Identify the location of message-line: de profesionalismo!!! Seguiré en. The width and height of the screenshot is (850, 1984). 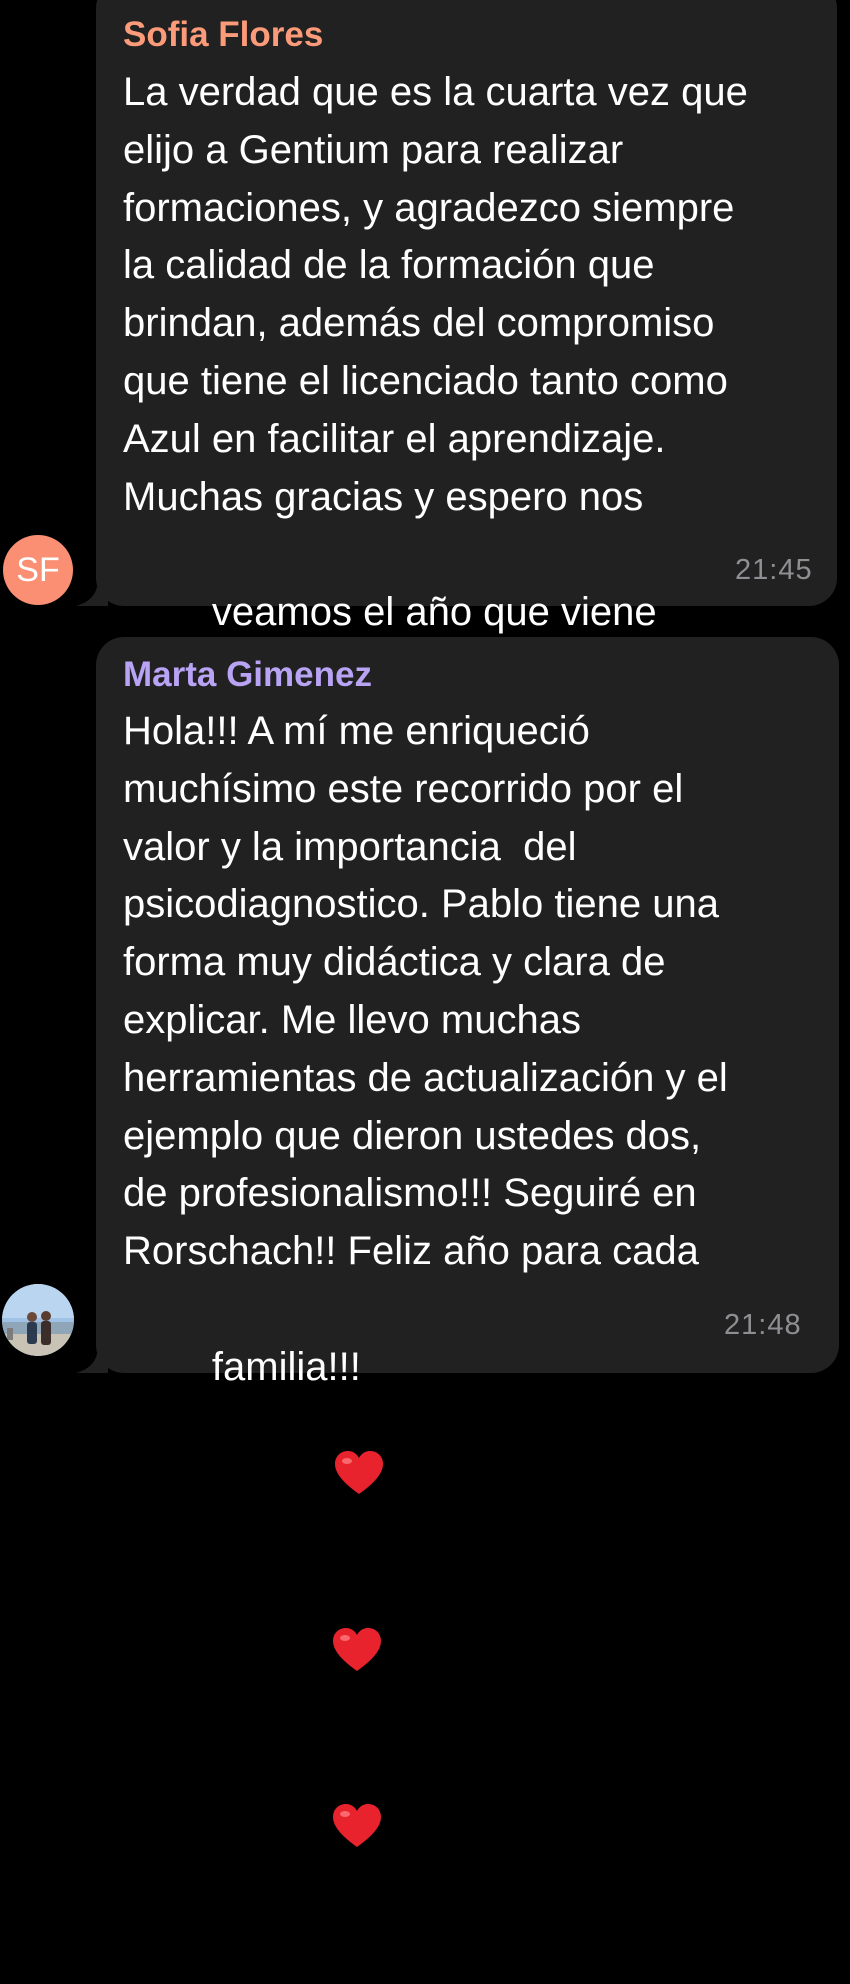
(410, 1193).